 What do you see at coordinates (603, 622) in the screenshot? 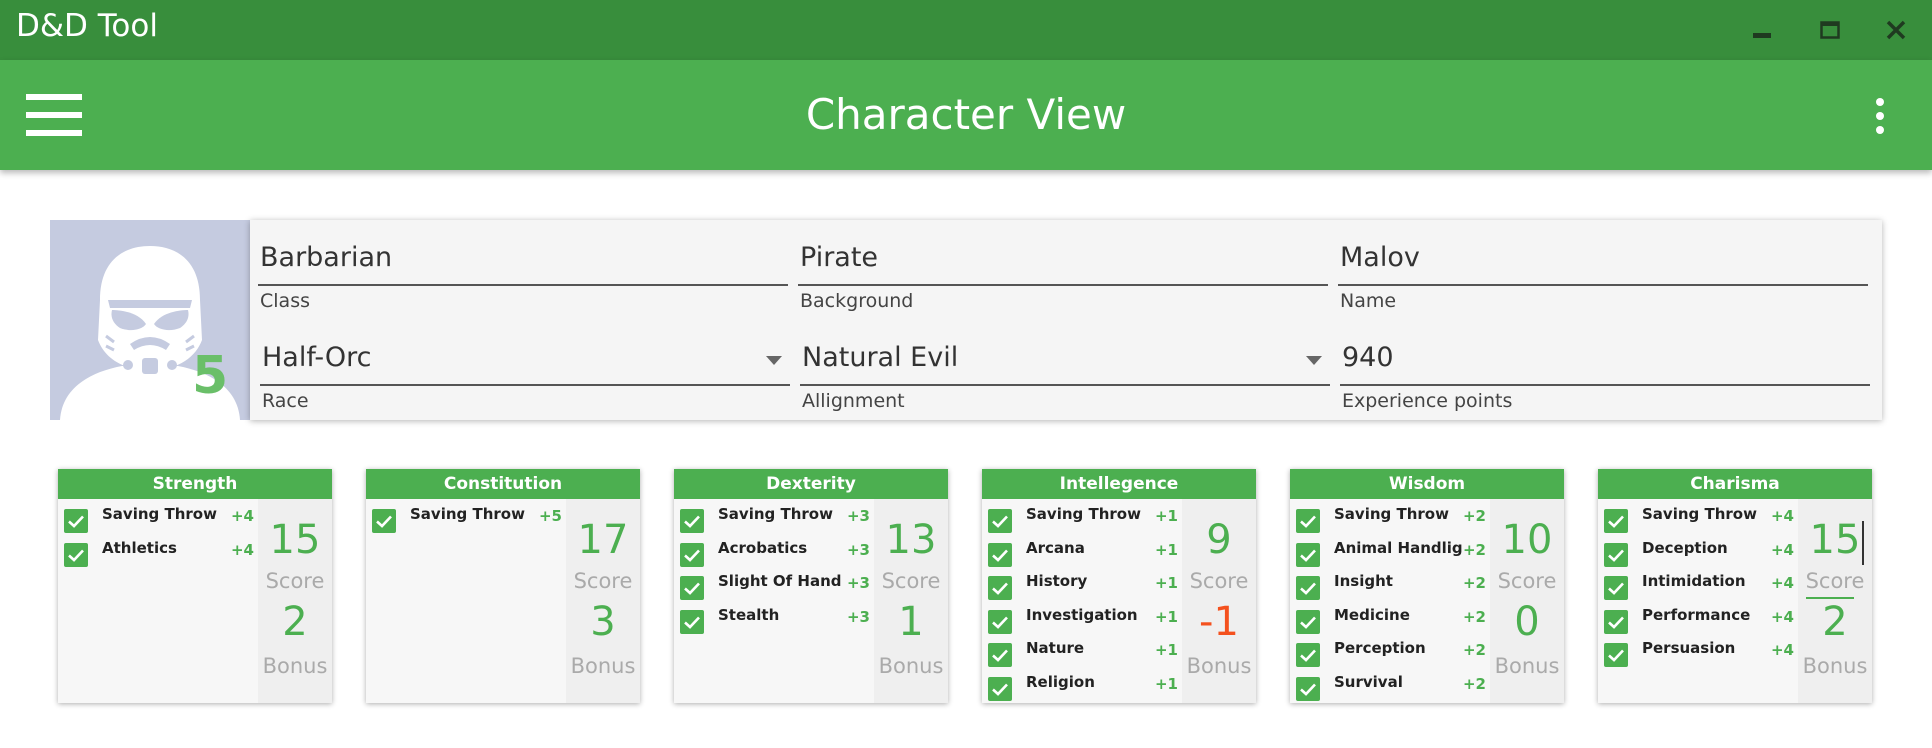
I see `ability-bonus: 3` at bounding box center [603, 622].